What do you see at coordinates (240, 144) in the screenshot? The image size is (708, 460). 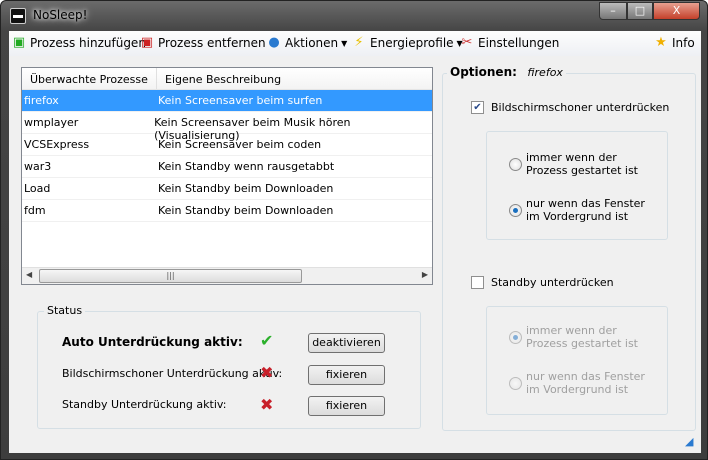 I see `description-cell: Kein Screensaver beim coden` at bounding box center [240, 144].